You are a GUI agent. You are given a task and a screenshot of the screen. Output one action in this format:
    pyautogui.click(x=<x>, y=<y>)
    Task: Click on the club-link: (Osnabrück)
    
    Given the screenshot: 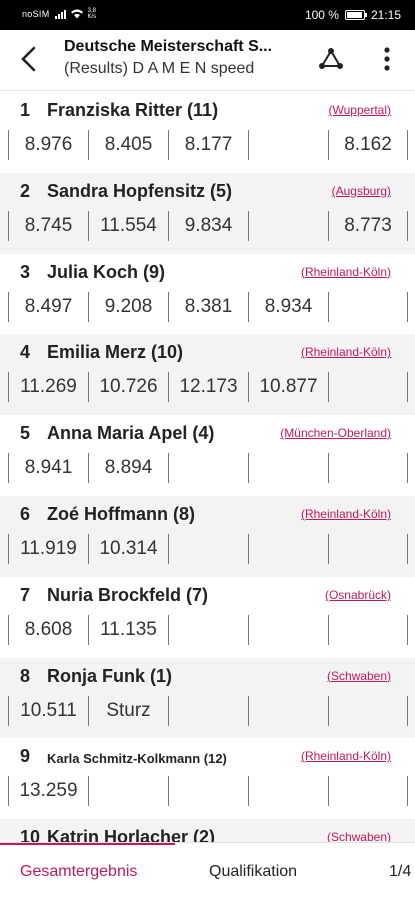 What is the action you would take?
    pyautogui.click(x=358, y=595)
    